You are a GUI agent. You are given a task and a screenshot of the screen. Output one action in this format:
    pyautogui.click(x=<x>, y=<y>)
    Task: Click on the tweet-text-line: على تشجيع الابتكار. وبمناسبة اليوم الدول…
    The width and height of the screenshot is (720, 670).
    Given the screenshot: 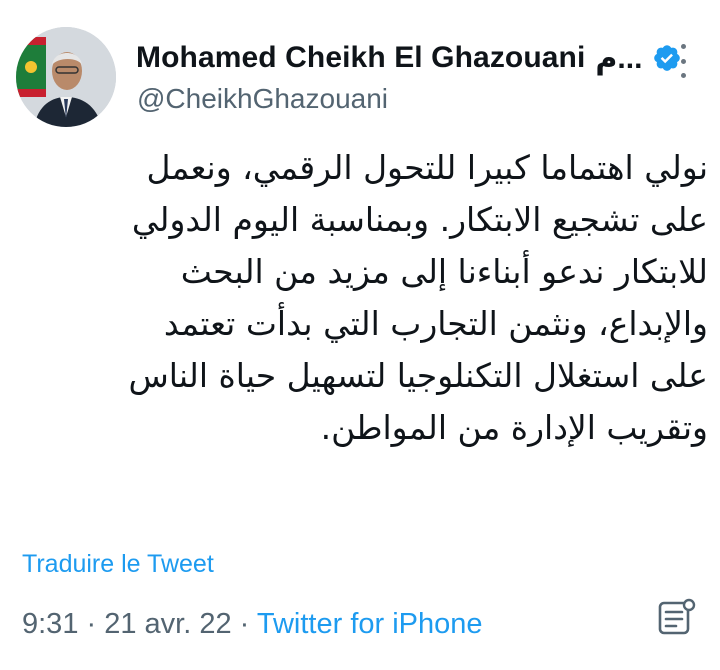 What is the action you would take?
    pyautogui.click(x=419, y=219)
    